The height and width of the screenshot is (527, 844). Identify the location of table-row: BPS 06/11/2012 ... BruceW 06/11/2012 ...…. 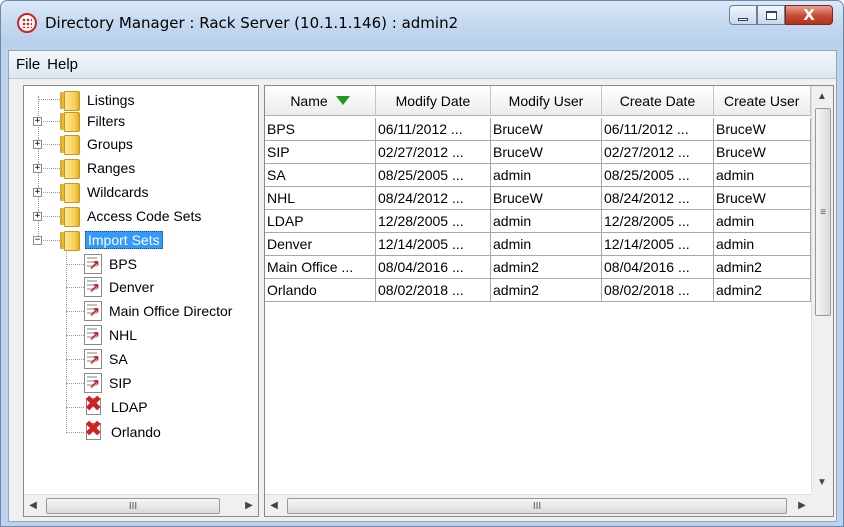
(538, 129).